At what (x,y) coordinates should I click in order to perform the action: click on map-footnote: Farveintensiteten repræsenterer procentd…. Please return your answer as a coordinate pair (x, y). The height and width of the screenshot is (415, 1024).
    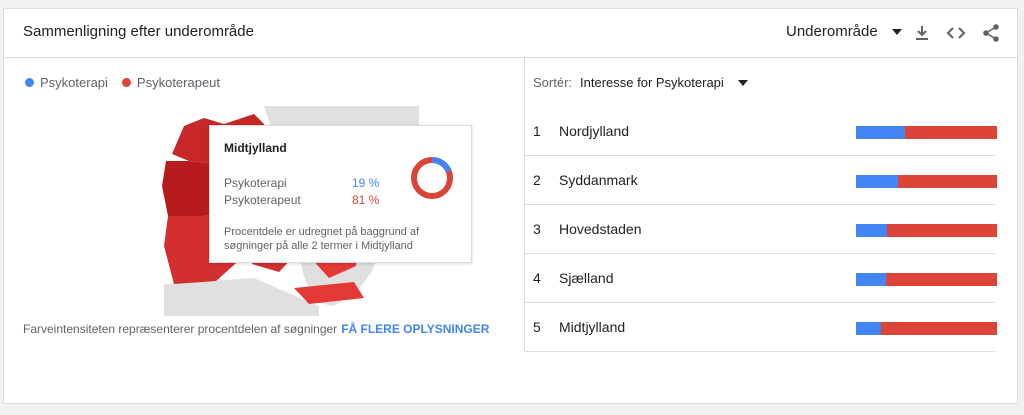
    Looking at the image, I should click on (256, 329).